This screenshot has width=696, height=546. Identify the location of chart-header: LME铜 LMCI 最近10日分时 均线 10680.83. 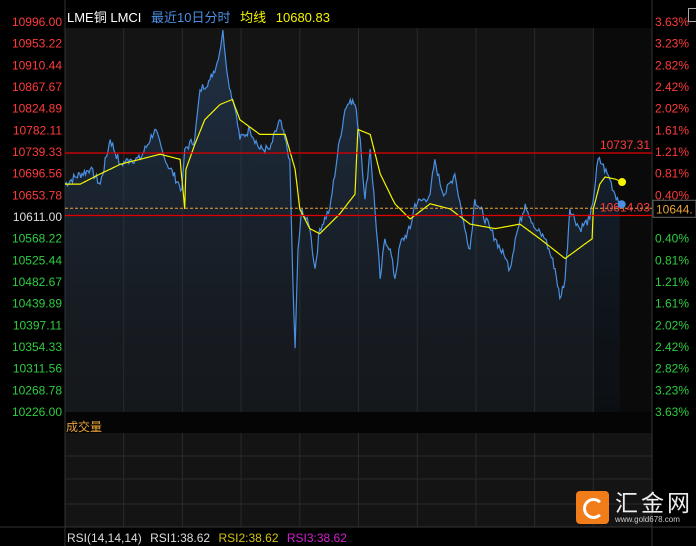
(201, 16).